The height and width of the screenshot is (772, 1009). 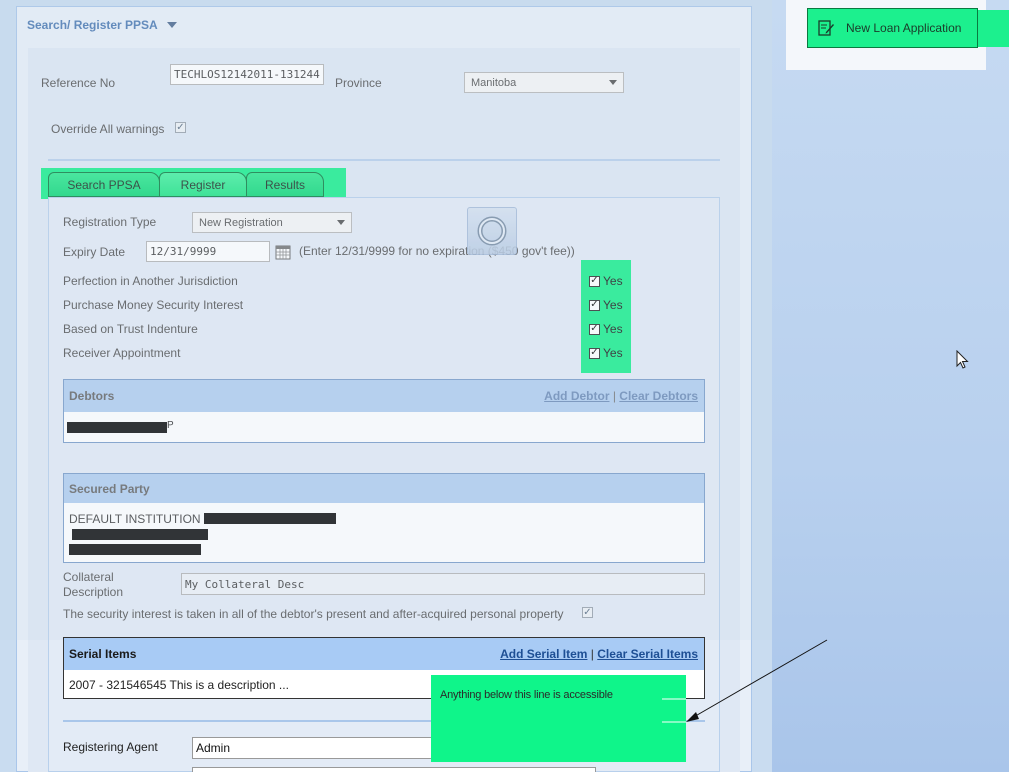 What do you see at coordinates (993, 28) in the screenshot?
I see `highlight-extension` at bounding box center [993, 28].